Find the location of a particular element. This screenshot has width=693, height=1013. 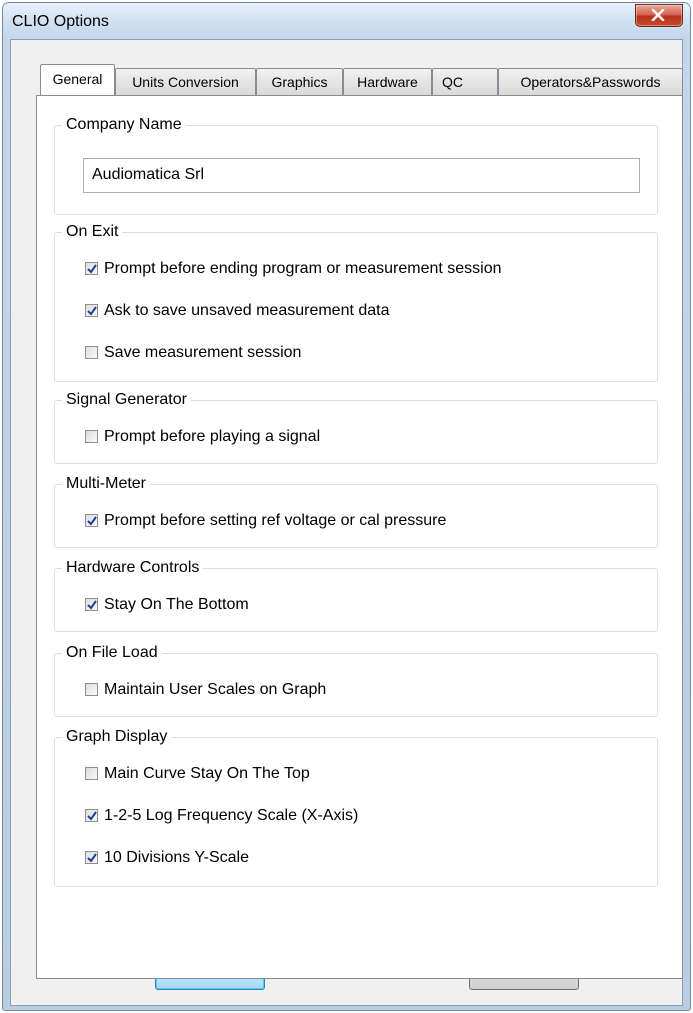

tab-general-label: General is located at coordinates (77, 79).